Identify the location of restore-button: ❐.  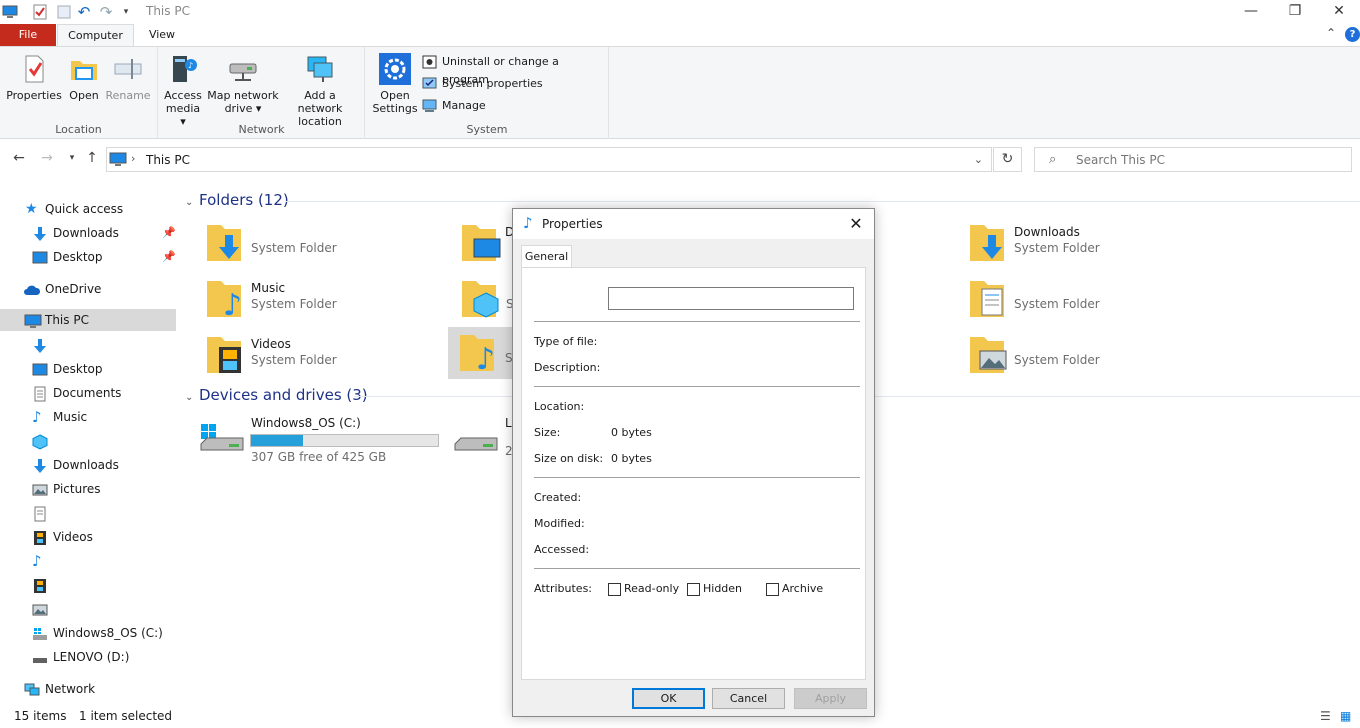
(1295, 12).